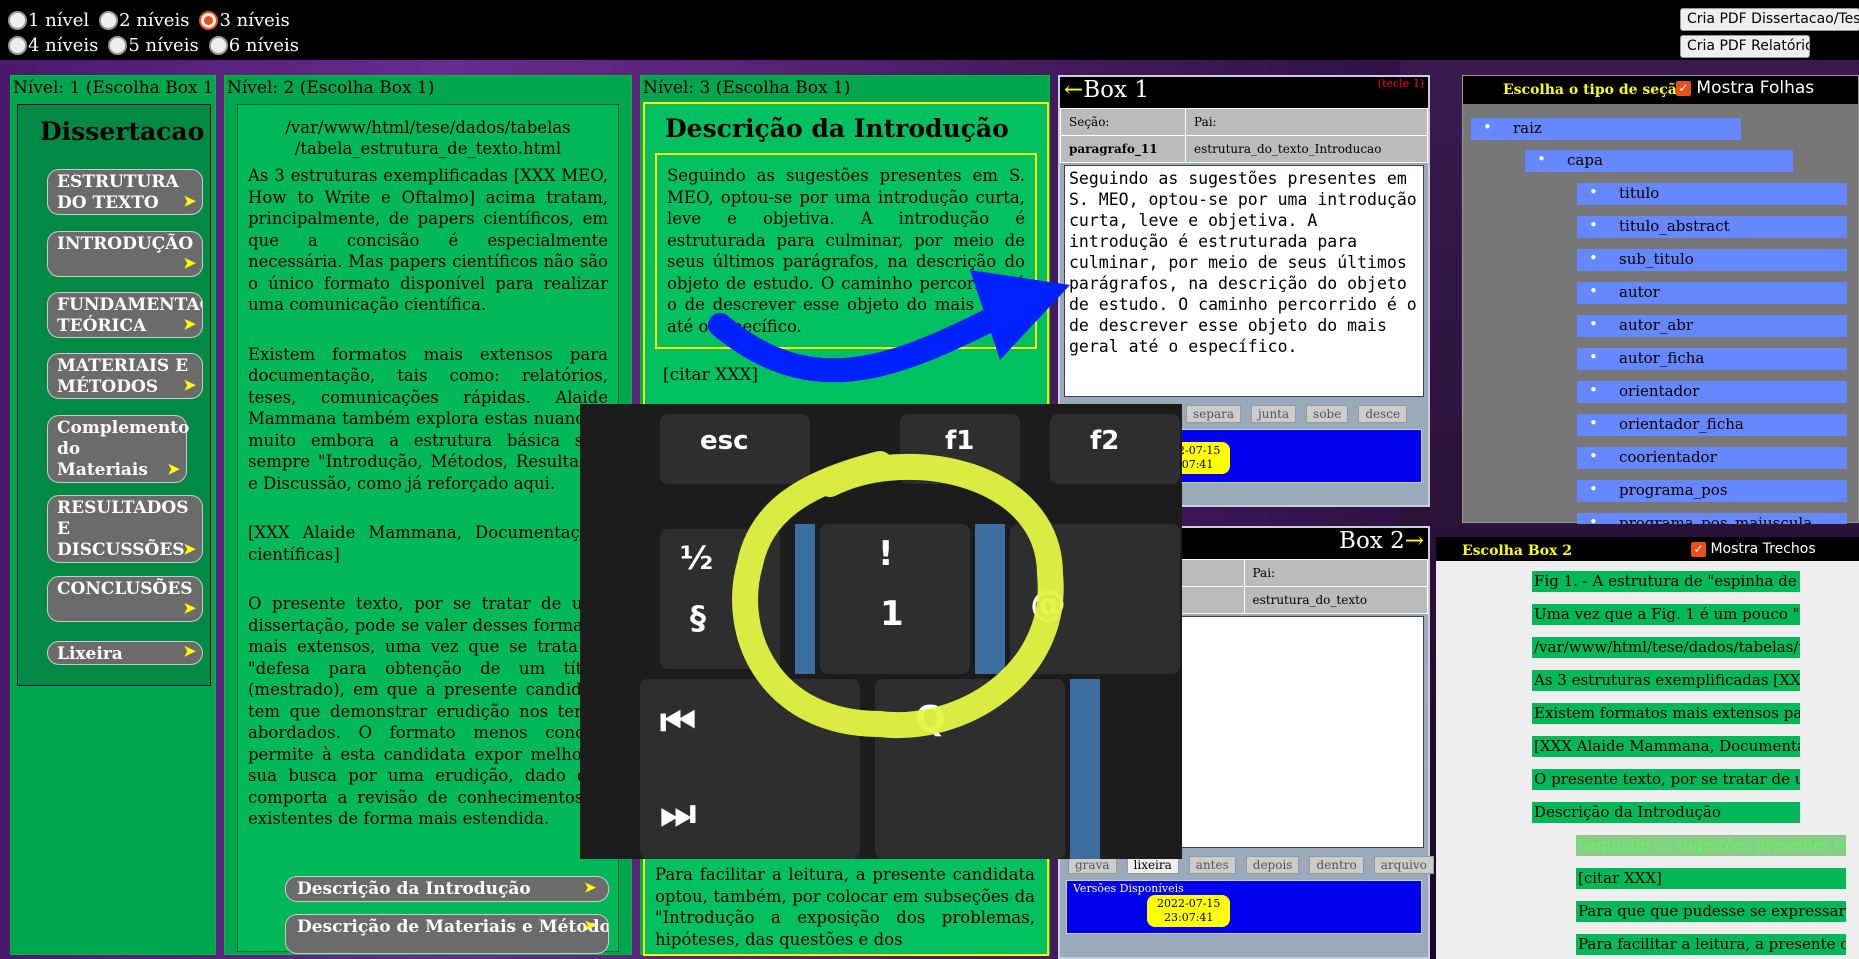  Describe the element at coordinates (125, 653) in the screenshot. I see `nav-lixeira: Lixeira ➤` at that location.